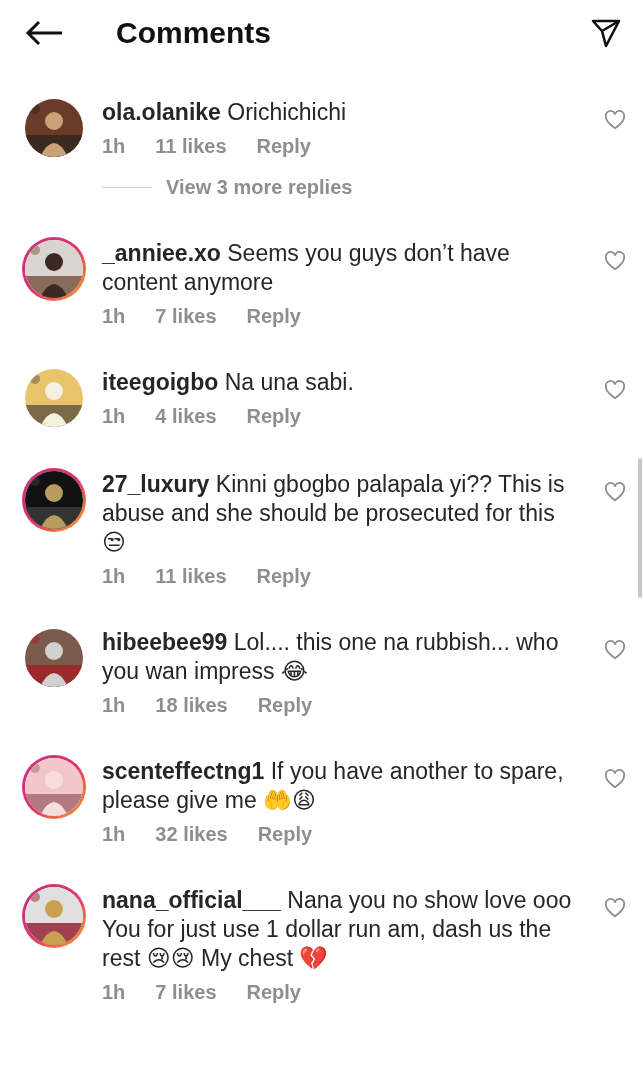 The width and height of the screenshot is (644, 1080). What do you see at coordinates (333, 786) in the screenshot?
I see `comment-text: scenteffectng1 If you have another to spare, please give me 🤲😩` at bounding box center [333, 786].